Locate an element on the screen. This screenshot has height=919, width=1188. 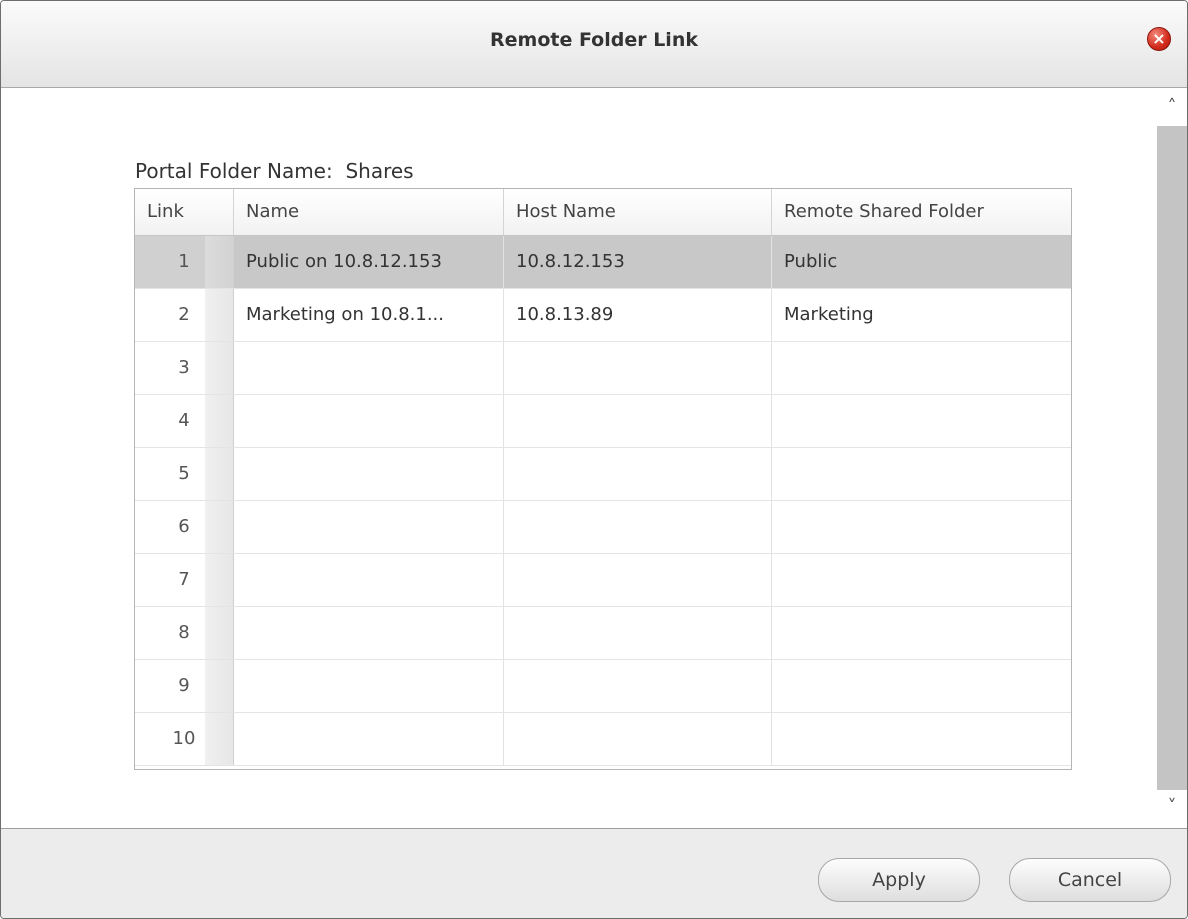
table-row: 7 is located at coordinates (603, 580).